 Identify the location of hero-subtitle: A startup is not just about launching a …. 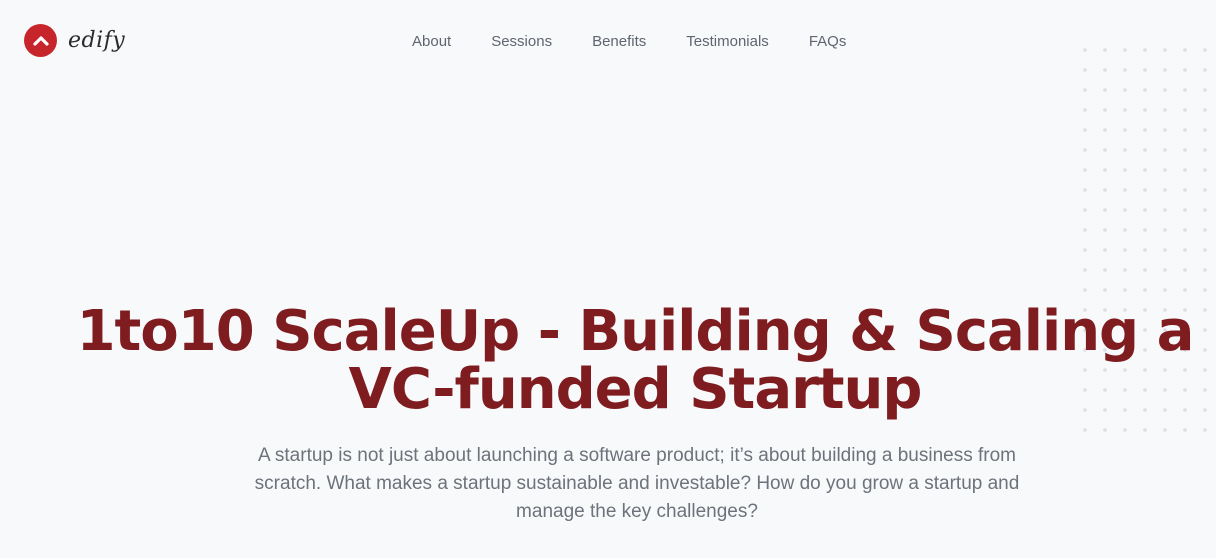
(637, 483).